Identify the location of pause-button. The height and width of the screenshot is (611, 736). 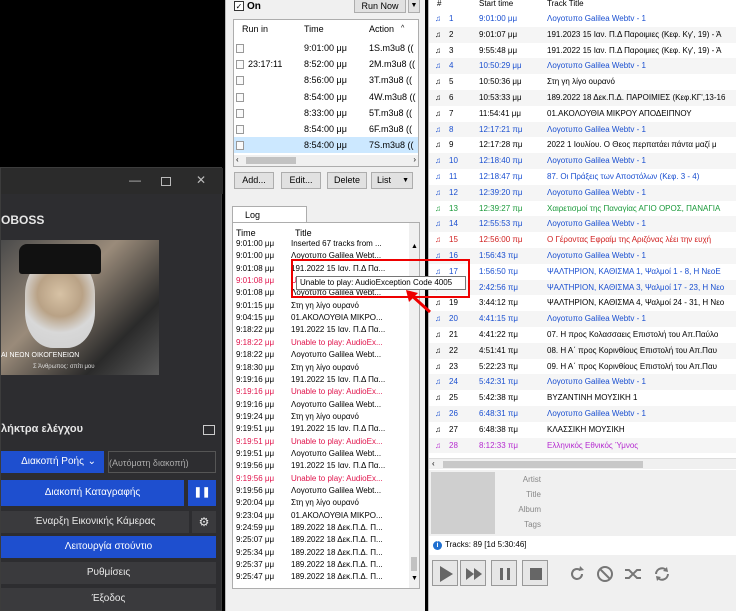
(504, 573).